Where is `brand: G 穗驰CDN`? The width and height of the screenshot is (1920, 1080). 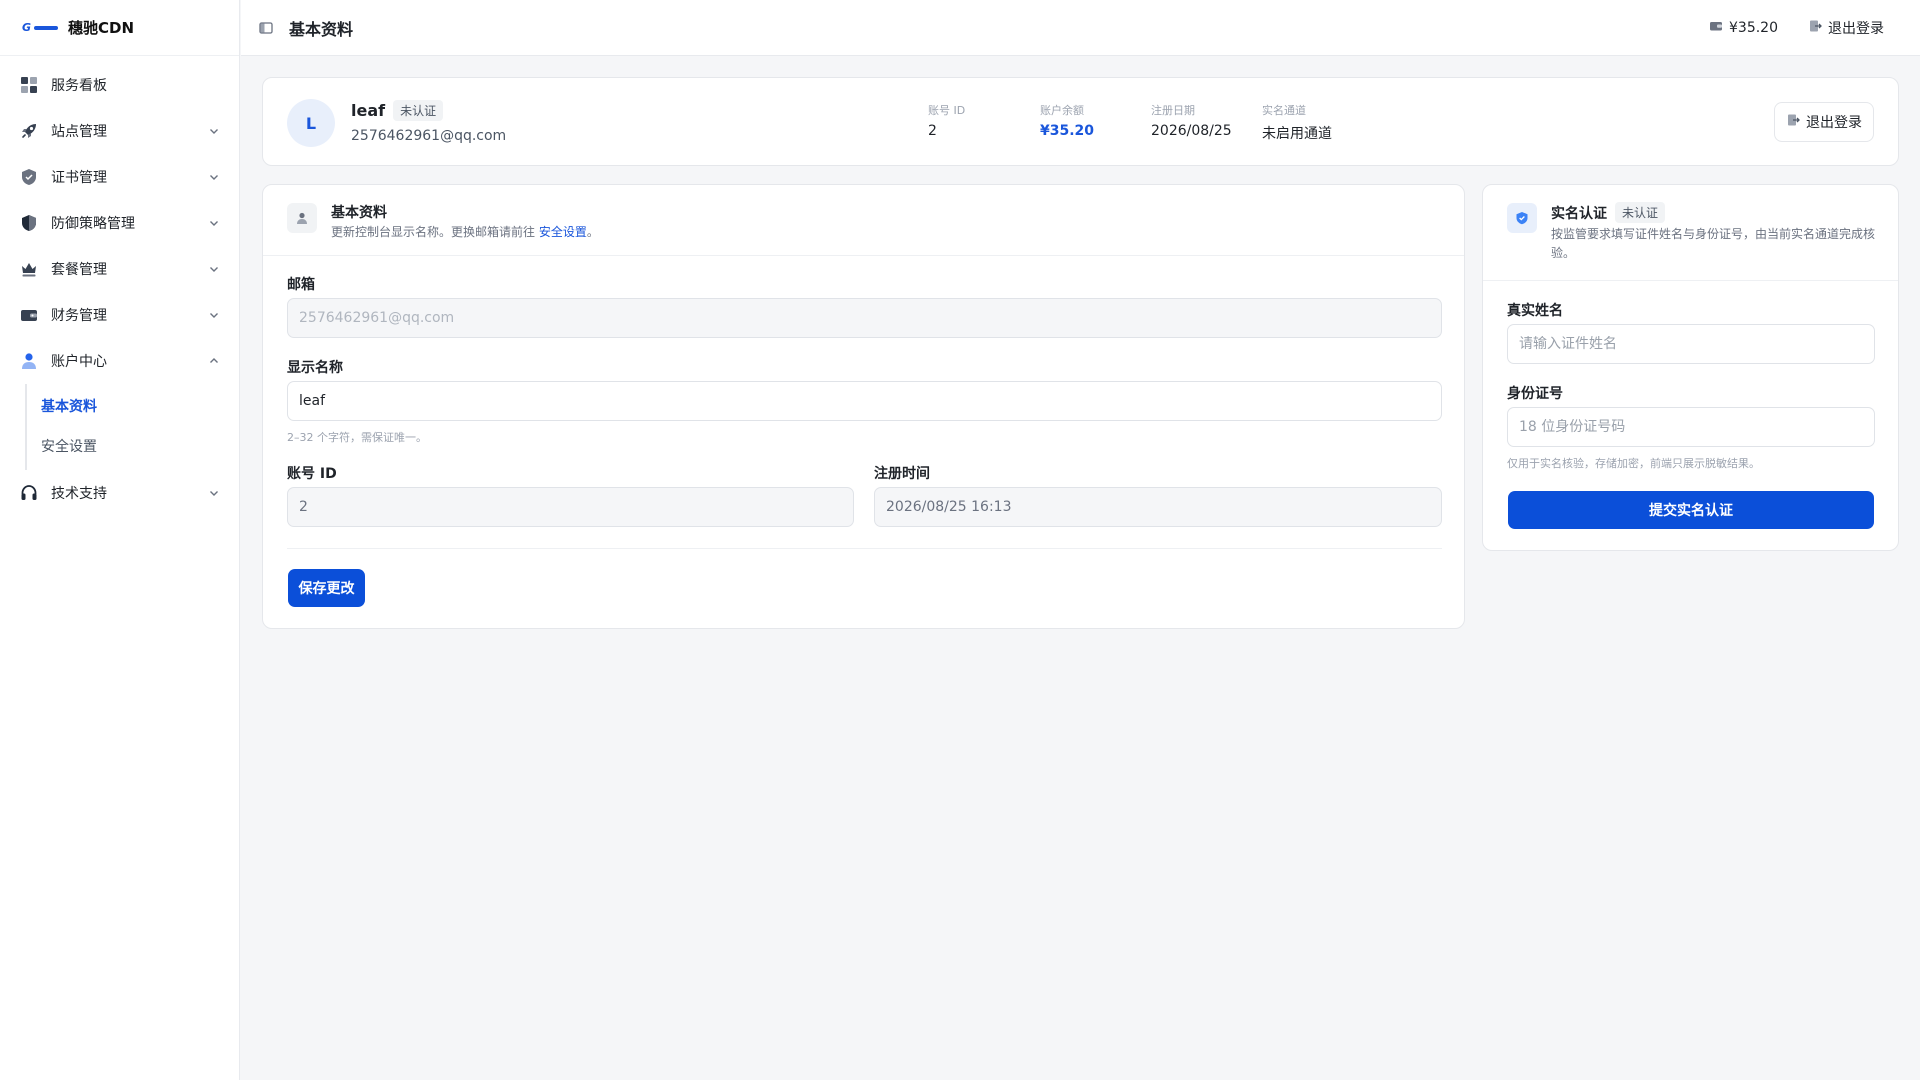 brand: G 穗驰CDN is located at coordinates (119, 28).